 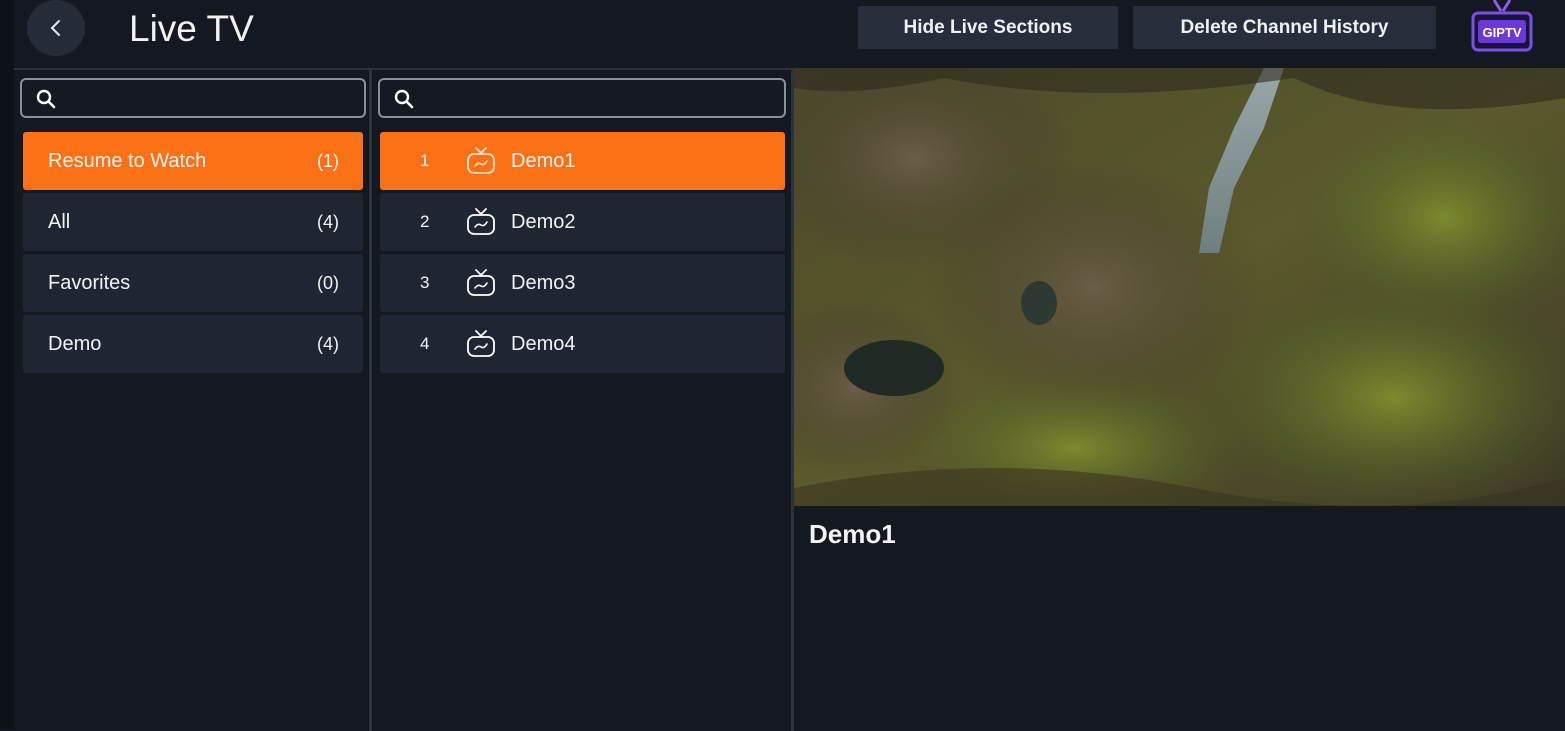 I want to click on left-edge-strip, so click(x=7, y=364).